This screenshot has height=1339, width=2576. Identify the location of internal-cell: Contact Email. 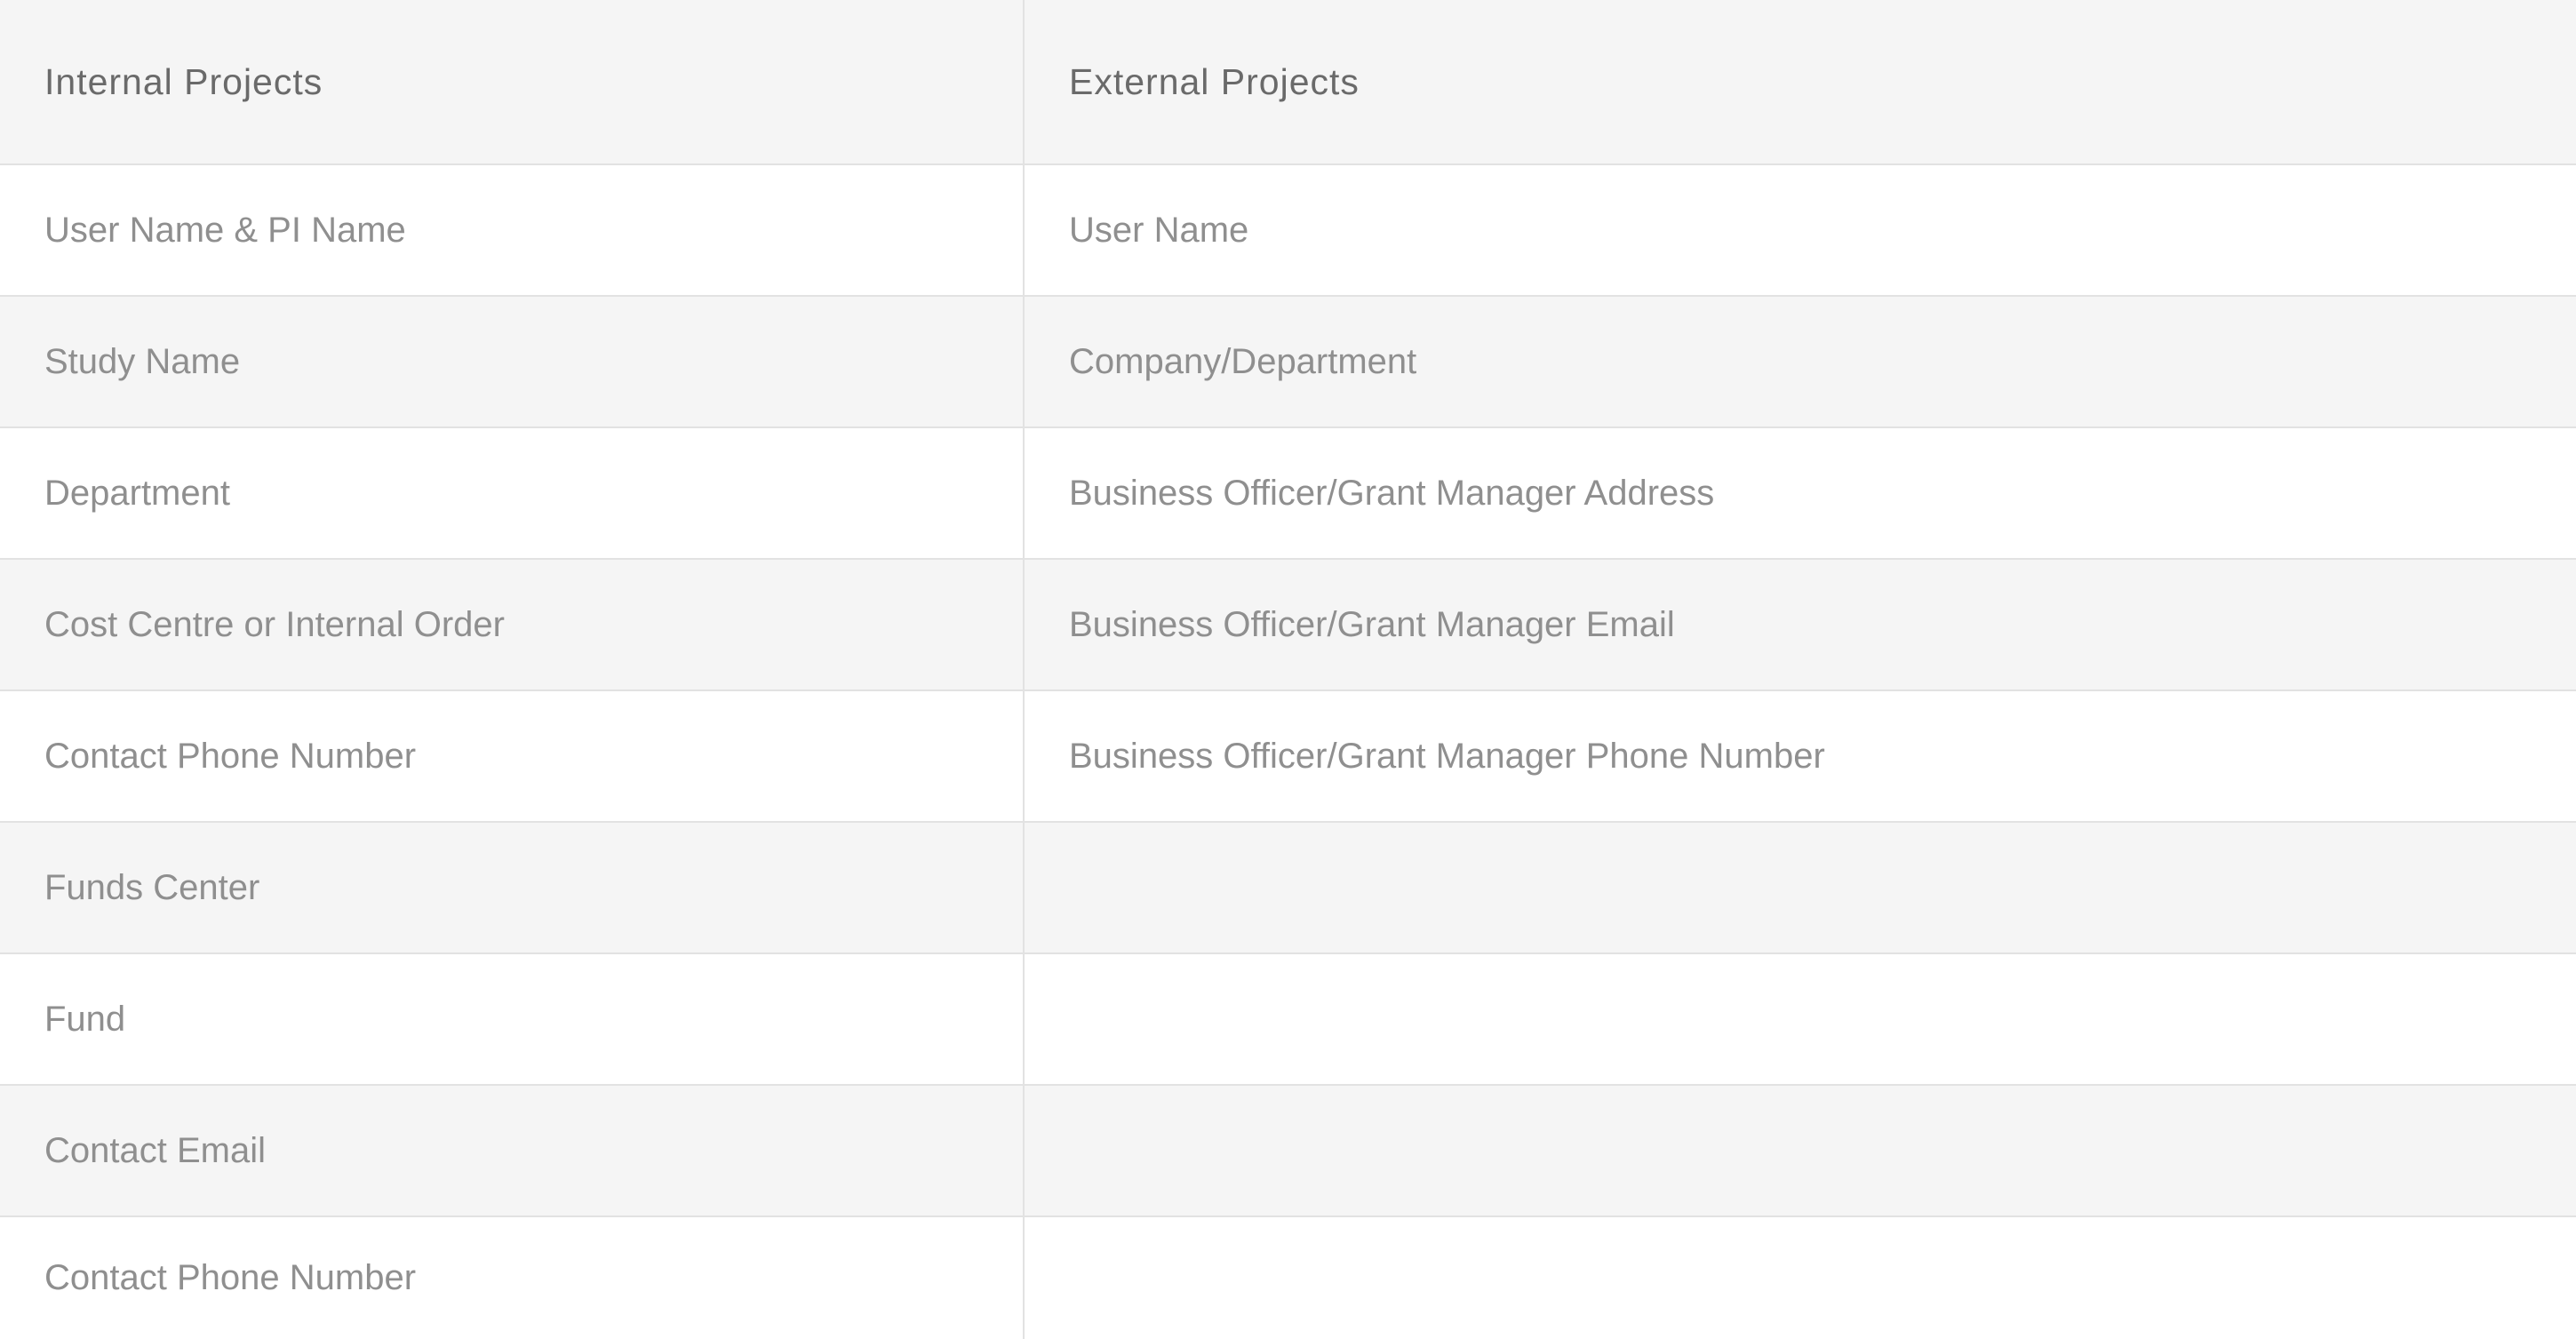
(512, 1150).